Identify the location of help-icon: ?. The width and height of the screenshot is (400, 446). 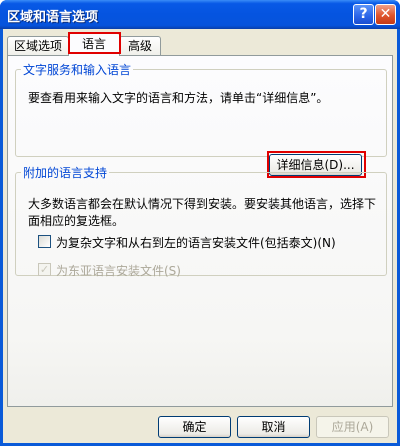
(363, 14).